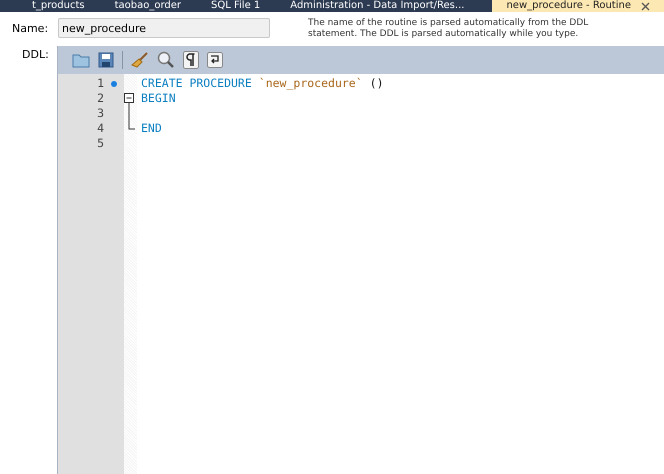  Describe the element at coordinates (578, 6) in the screenshot. I see `tab: new_procedure - Routine` at that location.